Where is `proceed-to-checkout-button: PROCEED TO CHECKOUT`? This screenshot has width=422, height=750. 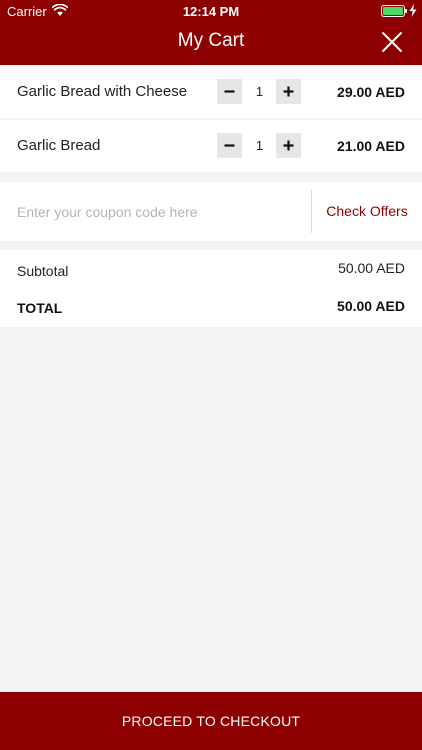
proceed-to-checkout-button: PROCEED TO CHECKOUT is located at coordinates (211, 721).